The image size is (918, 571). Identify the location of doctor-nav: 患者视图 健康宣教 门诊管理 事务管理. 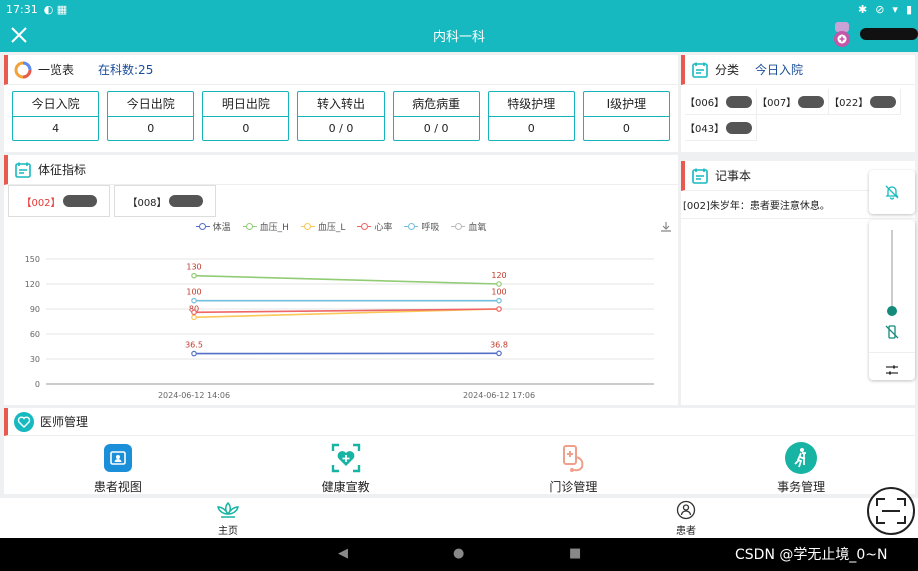
(459, 465).